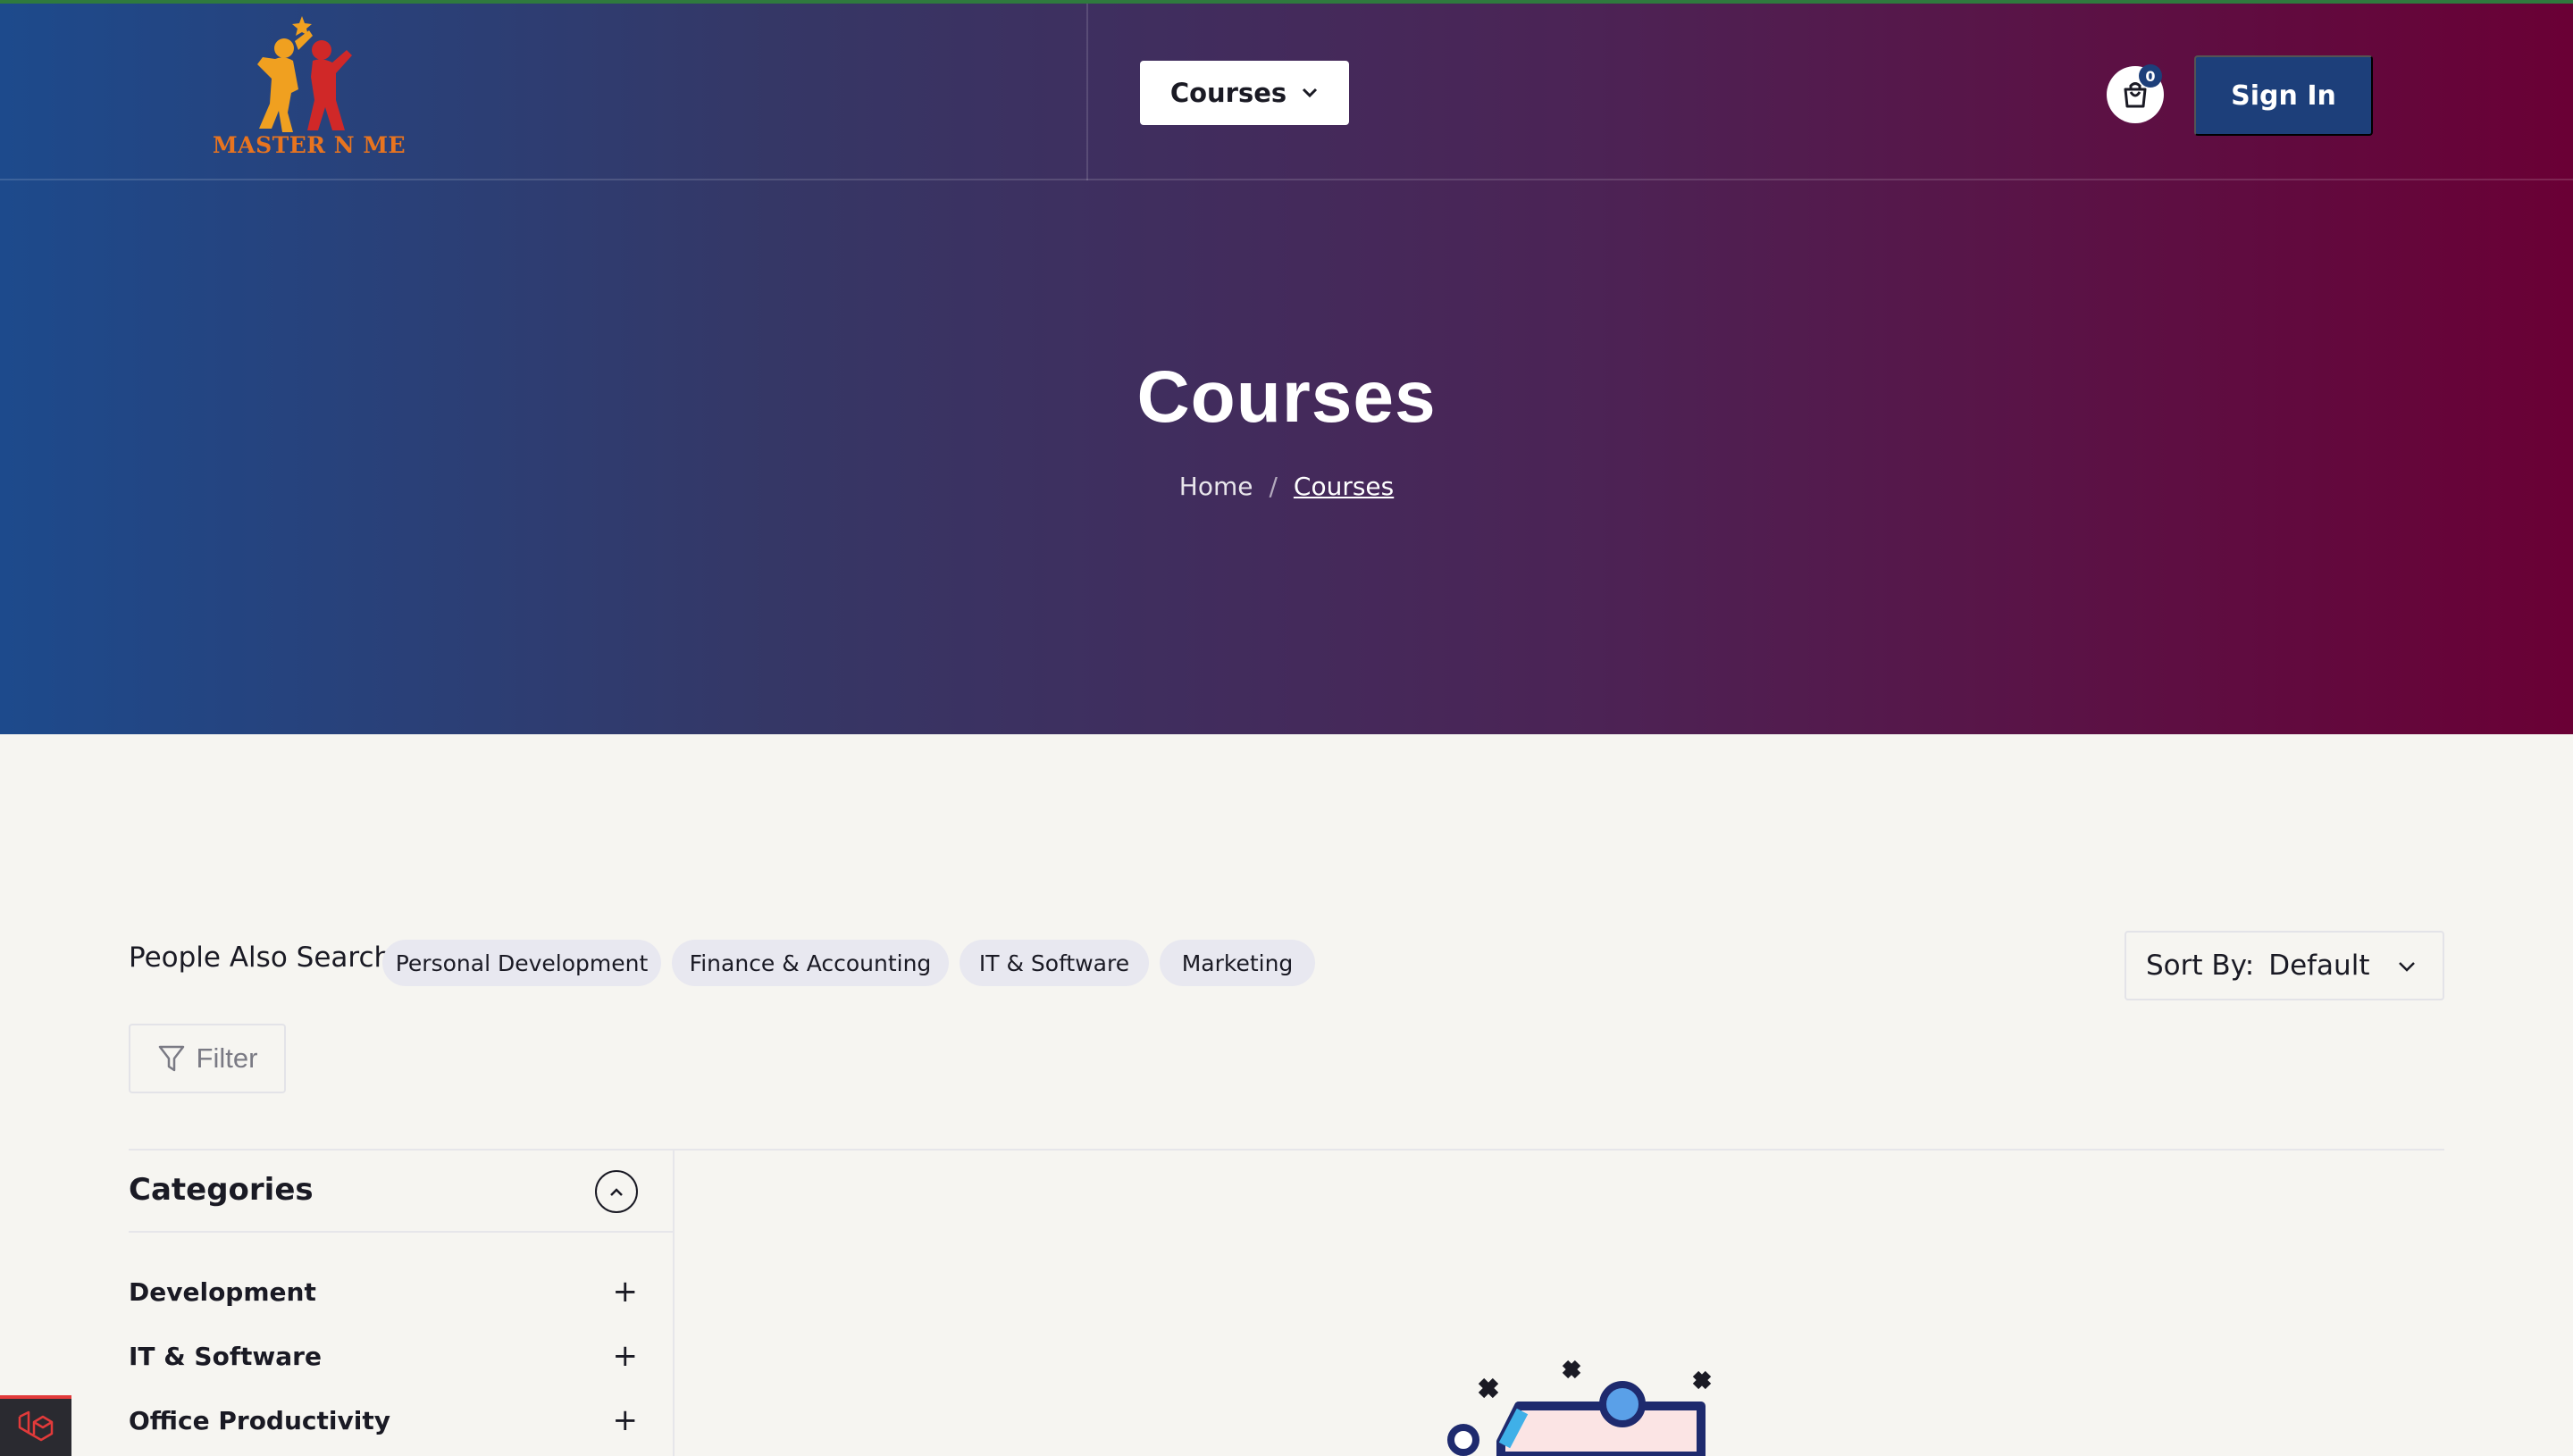 This screenshot has width=2573, height=1456. I want to click on search-chip-marketing: Marketing, so click(1237, 963).